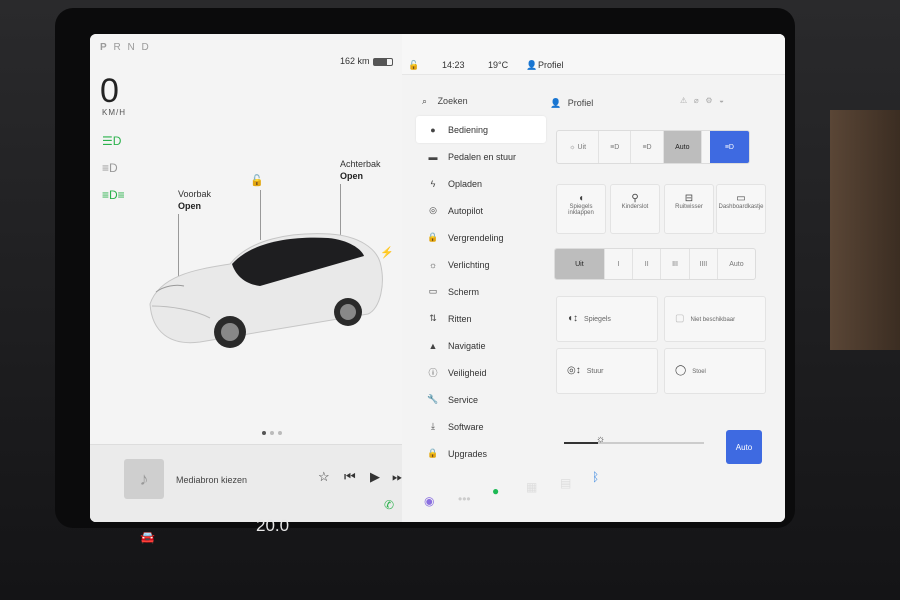 The image size is (900, 600). I want to click on wiper-auto: Auto, so click(736, 264).